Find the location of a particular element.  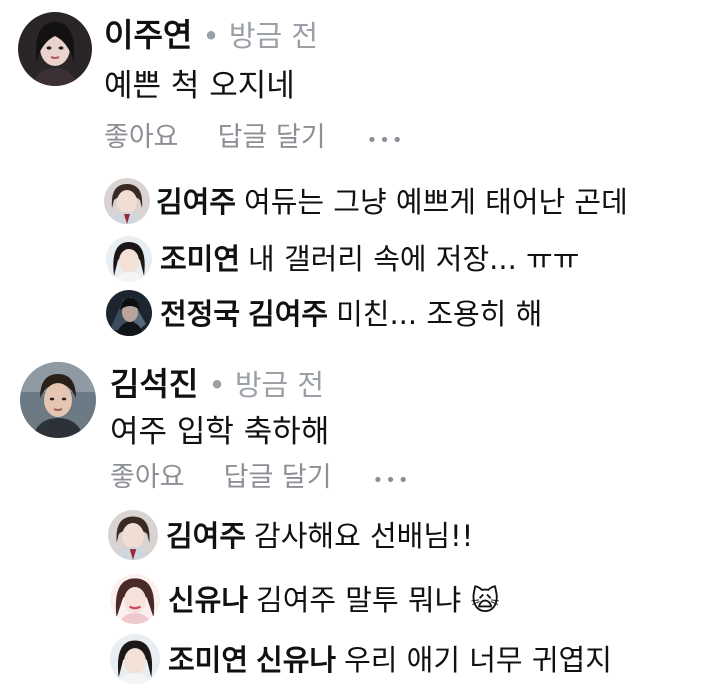

reply-text: 여듀는 그냥 예쁘게 태어난 곤데 is located at coordinates (436, 202).